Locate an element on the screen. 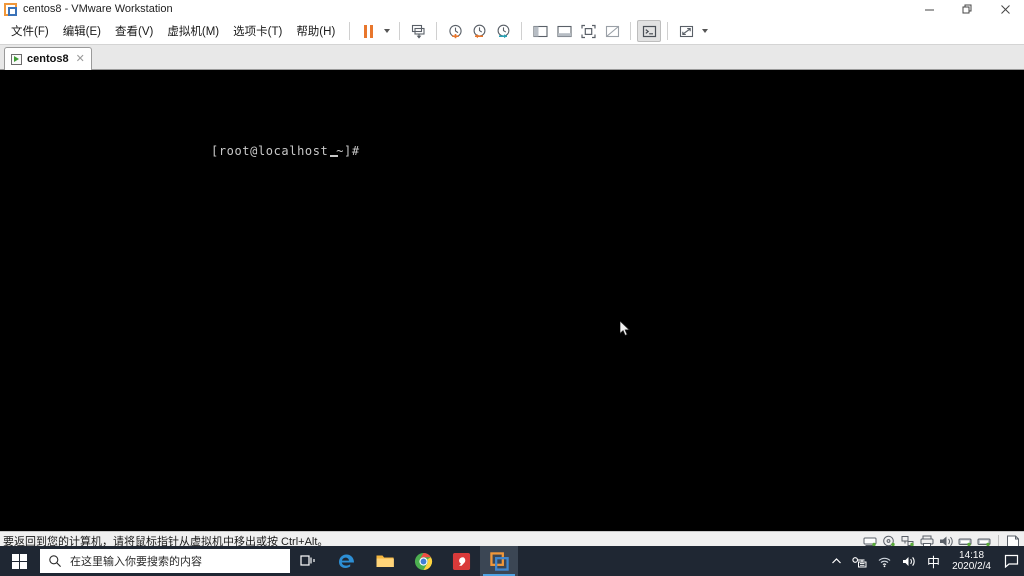 The width and height of the screenshot is (1024, 576). start-button is located at coordinates (19, 561).